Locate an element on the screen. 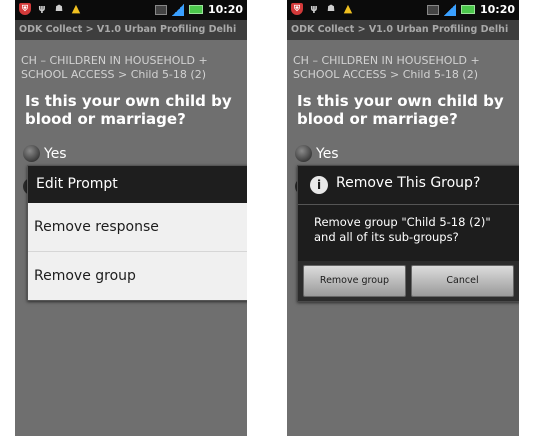 This screenshot has height=436, width=533. dialog-button-bar: Remove group Cancel is located at coordinates (408, 281).